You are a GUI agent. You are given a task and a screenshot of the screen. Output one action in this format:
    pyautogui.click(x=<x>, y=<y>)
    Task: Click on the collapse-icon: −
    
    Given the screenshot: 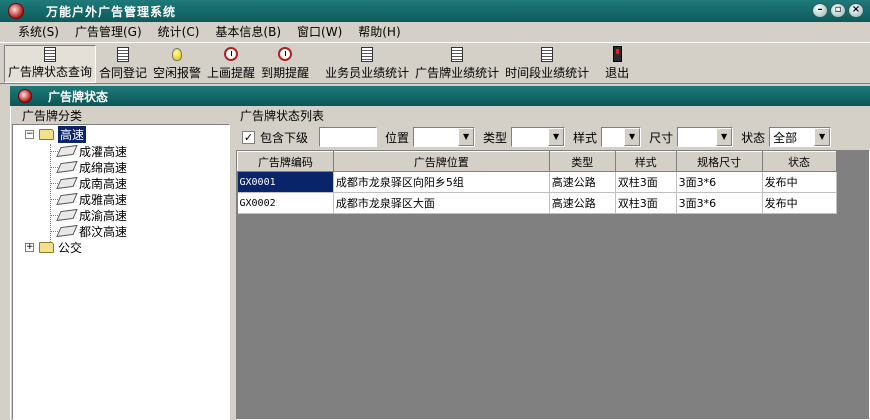 What is the action you would take?
    pyautogui.click(x=29, y=134)
    